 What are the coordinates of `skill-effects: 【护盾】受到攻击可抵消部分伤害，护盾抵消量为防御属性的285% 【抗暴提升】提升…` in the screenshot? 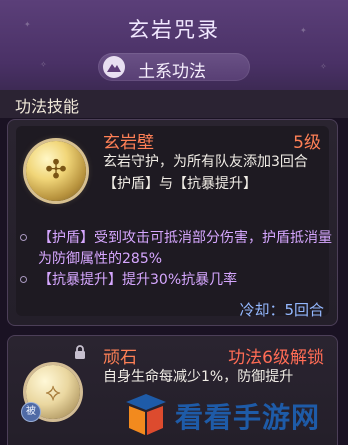 It's located at (176, 259).